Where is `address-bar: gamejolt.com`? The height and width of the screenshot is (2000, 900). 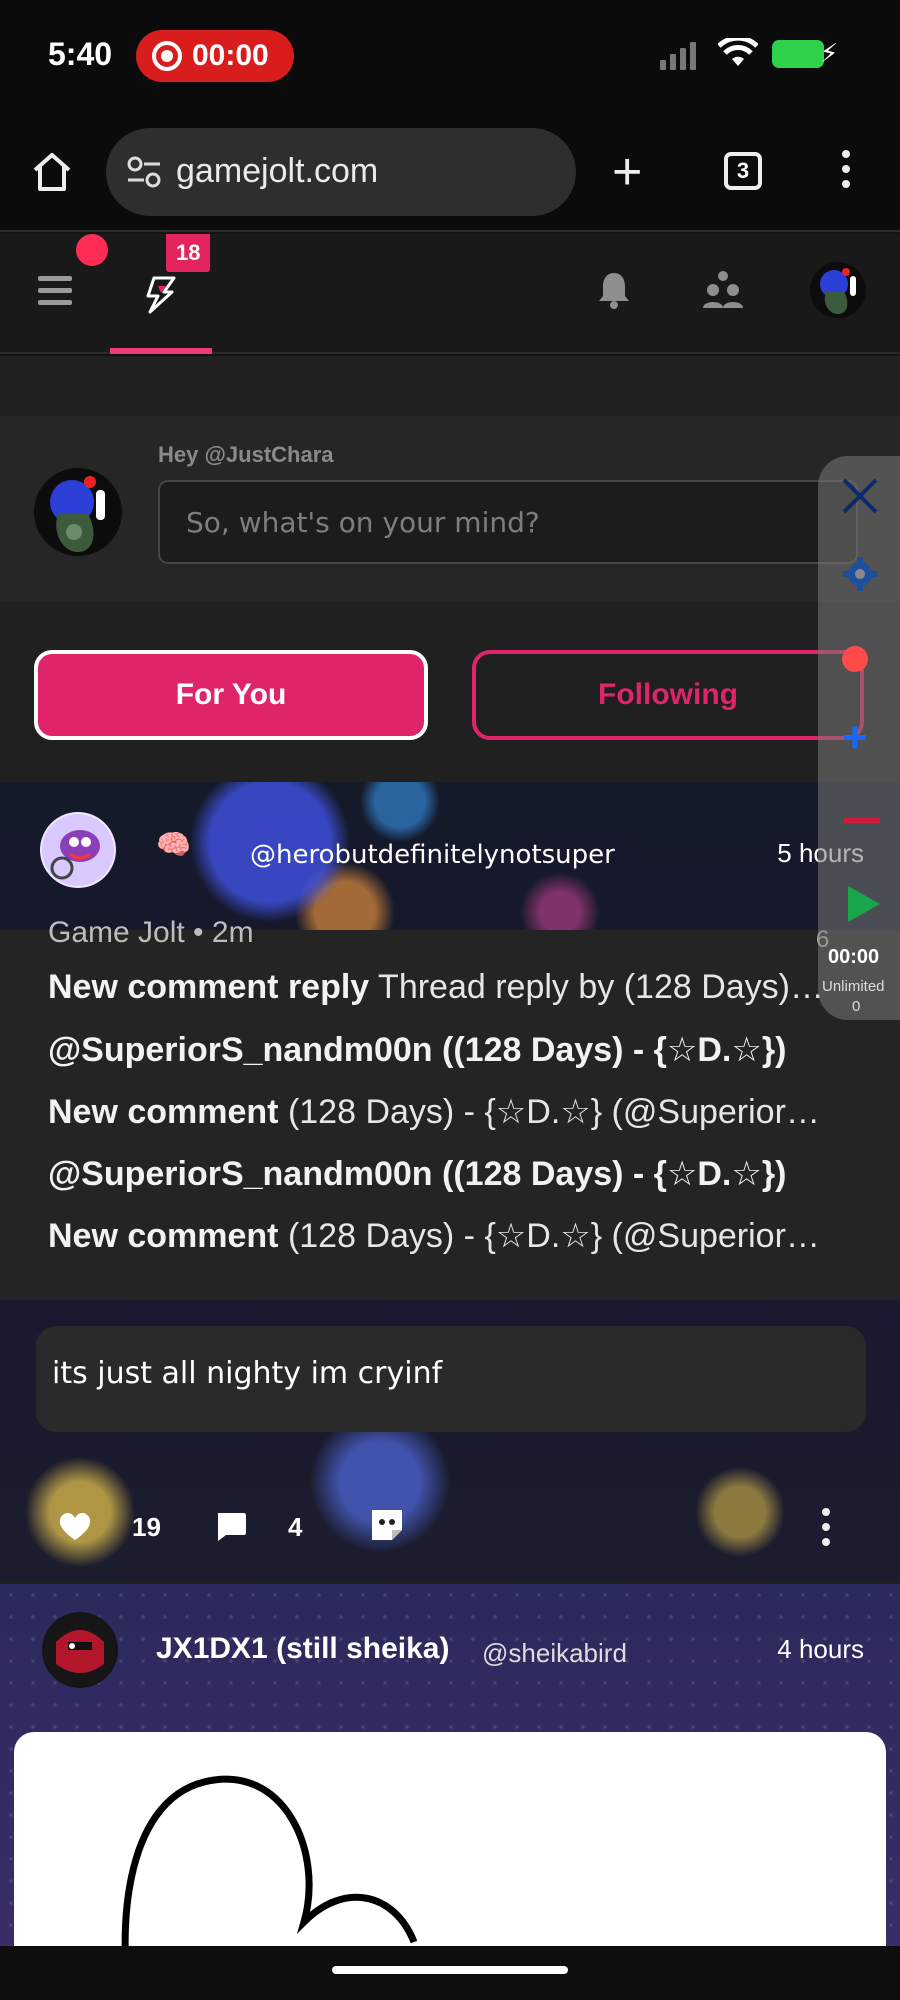 address-bar: gamejolt.com is located at coordinates (341, 172).